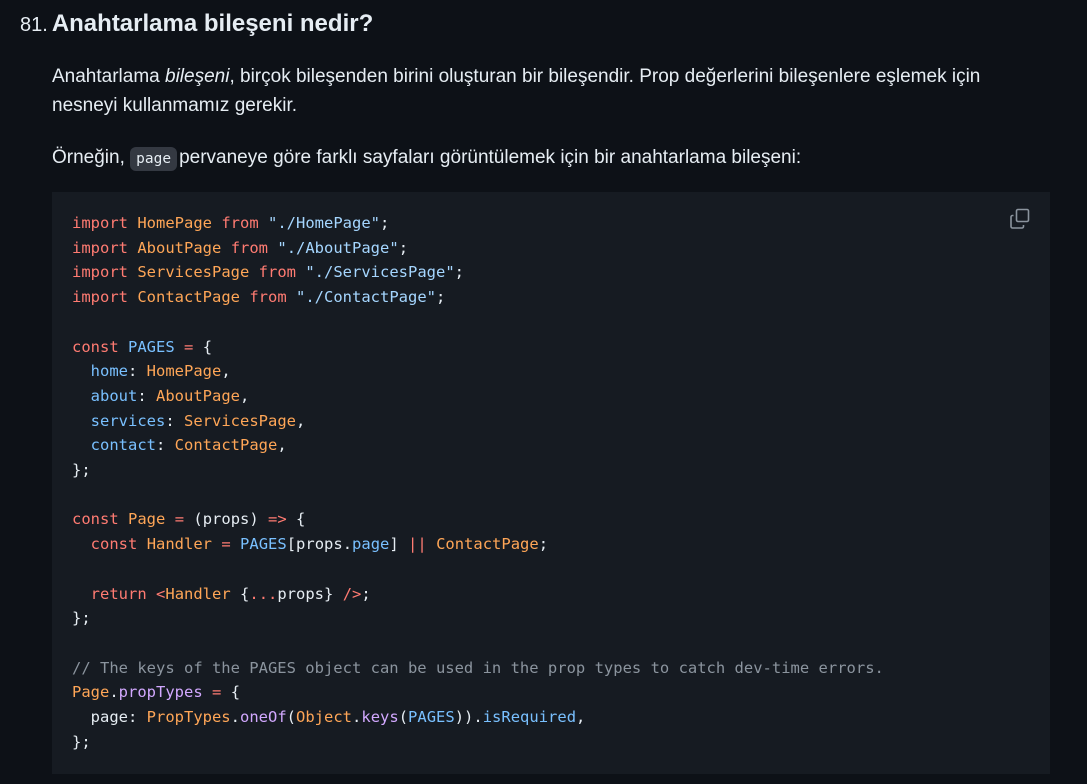 This screenshot has width=1087, height=784. What do you see at coordinates (277, 519) in the screenshot?
I see `code-token: =>` at bounding box center [277, 519].